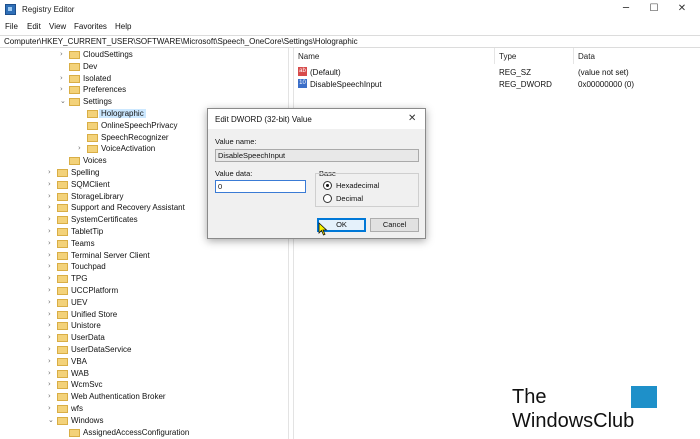 The height and width of the screenshot is (439, 700). I want to click on list-row-default: ab (Default) REG_SZ (value not set), so click(497, 72).